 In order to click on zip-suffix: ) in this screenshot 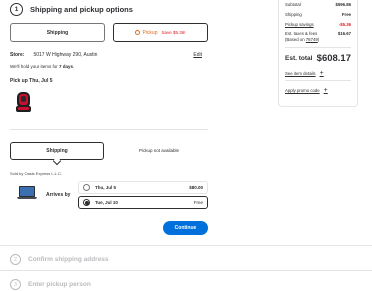, I will do `click(318, 39)`.